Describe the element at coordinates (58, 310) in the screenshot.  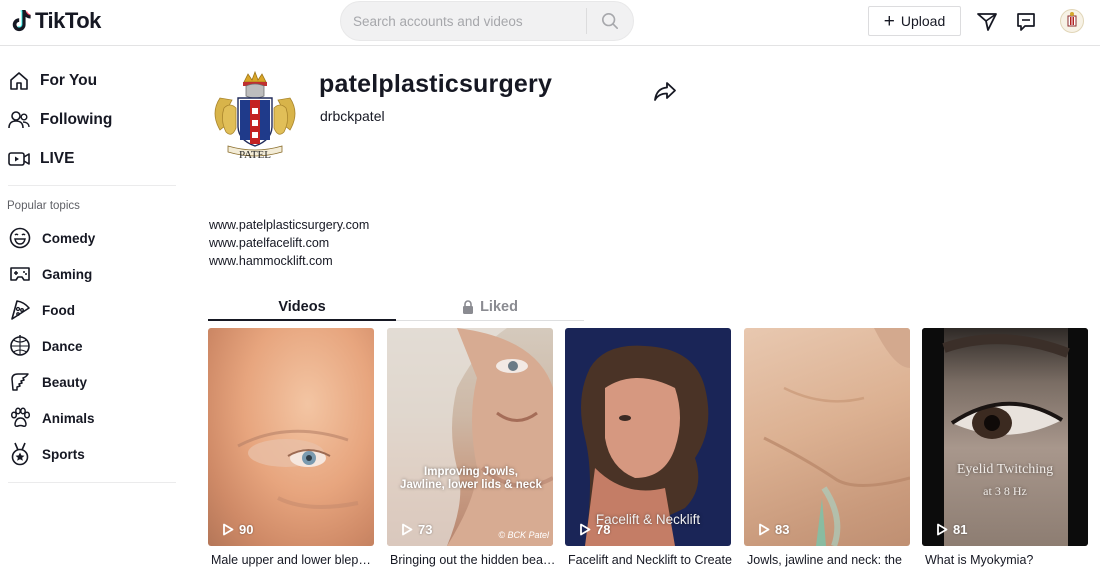
I see `topic-label: Food` at that location.